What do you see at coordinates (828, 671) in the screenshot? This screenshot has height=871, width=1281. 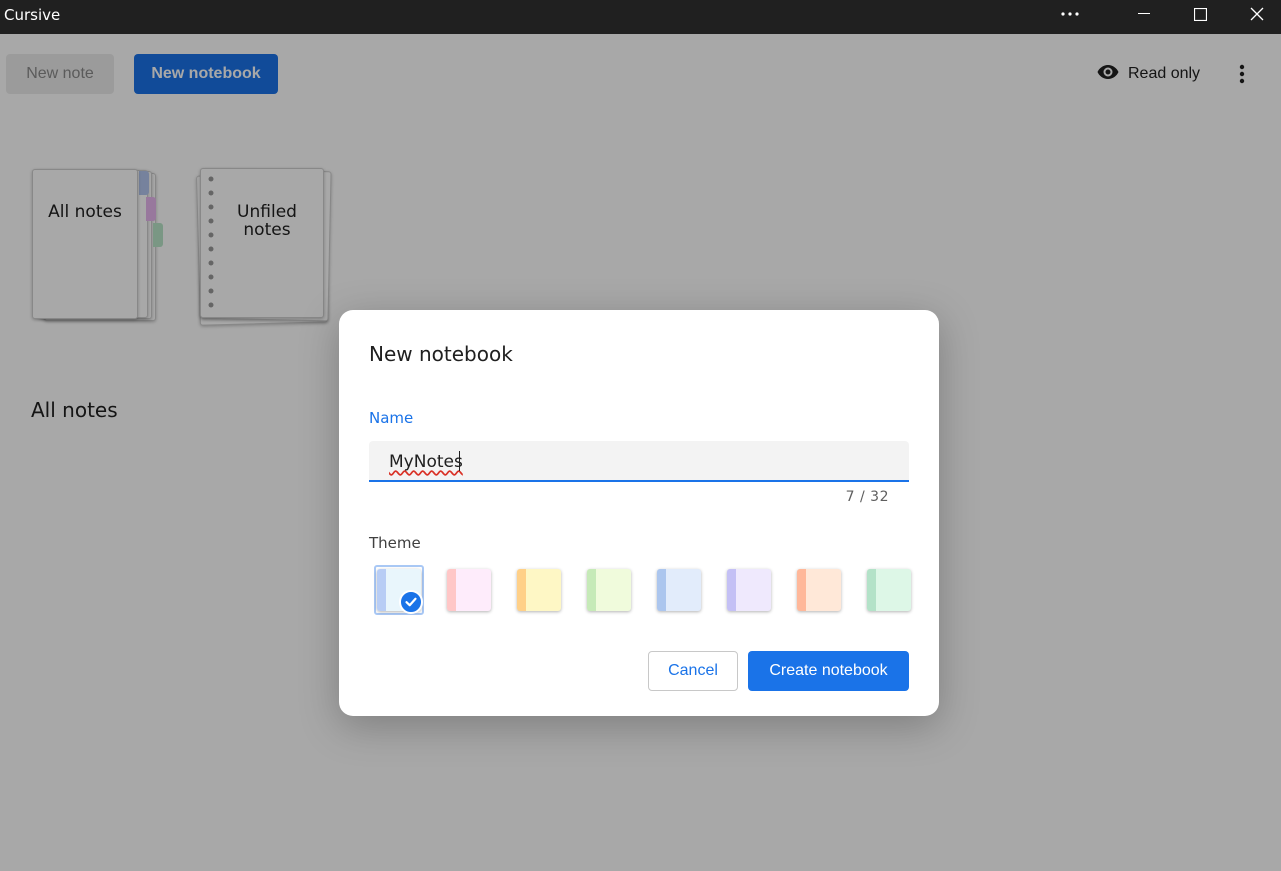 I see `create-notebook-button: Create notebook` at bounding box center [828, 671].